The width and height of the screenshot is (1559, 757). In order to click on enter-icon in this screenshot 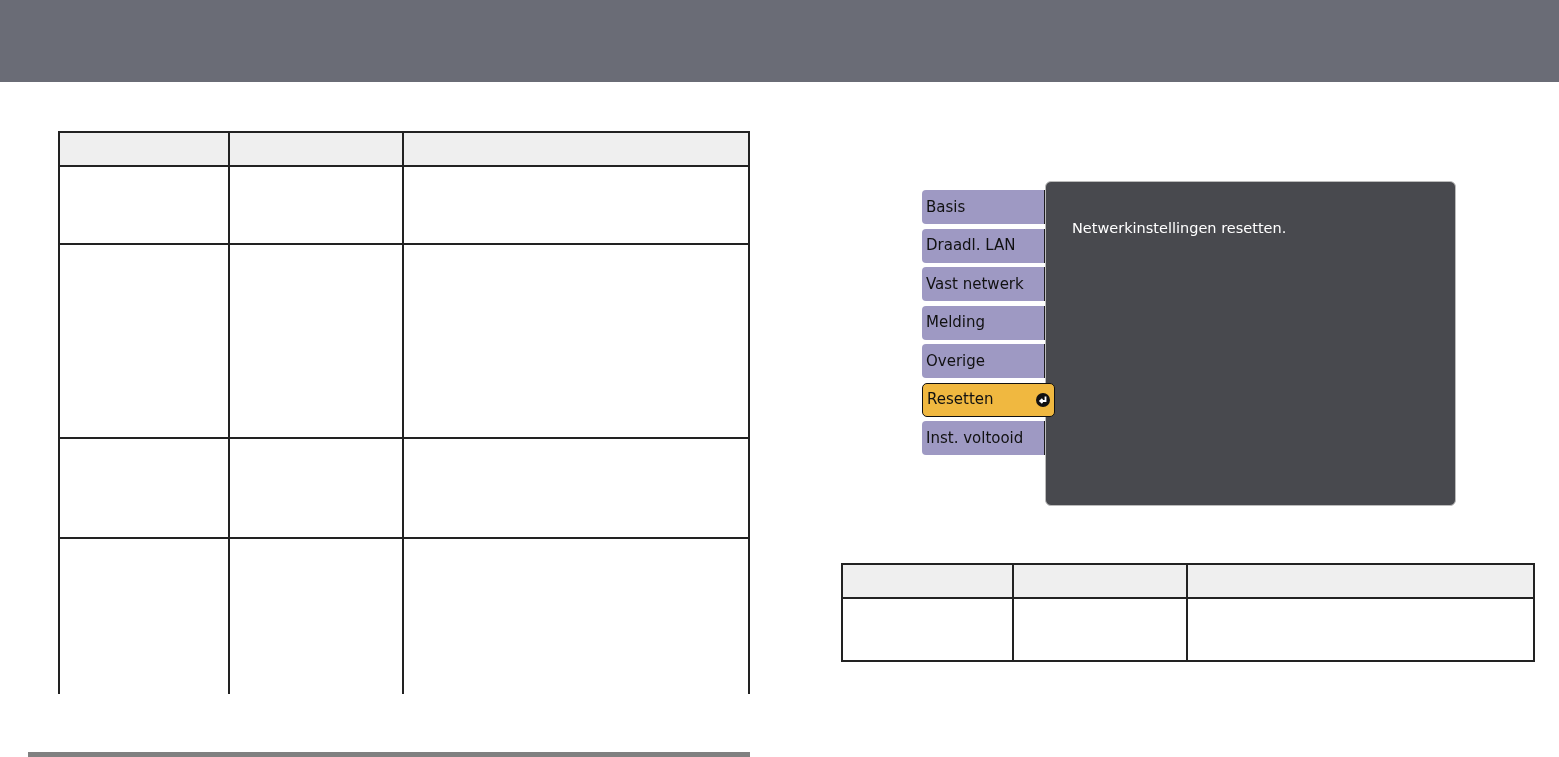, I will do `click(1043, 399)`.